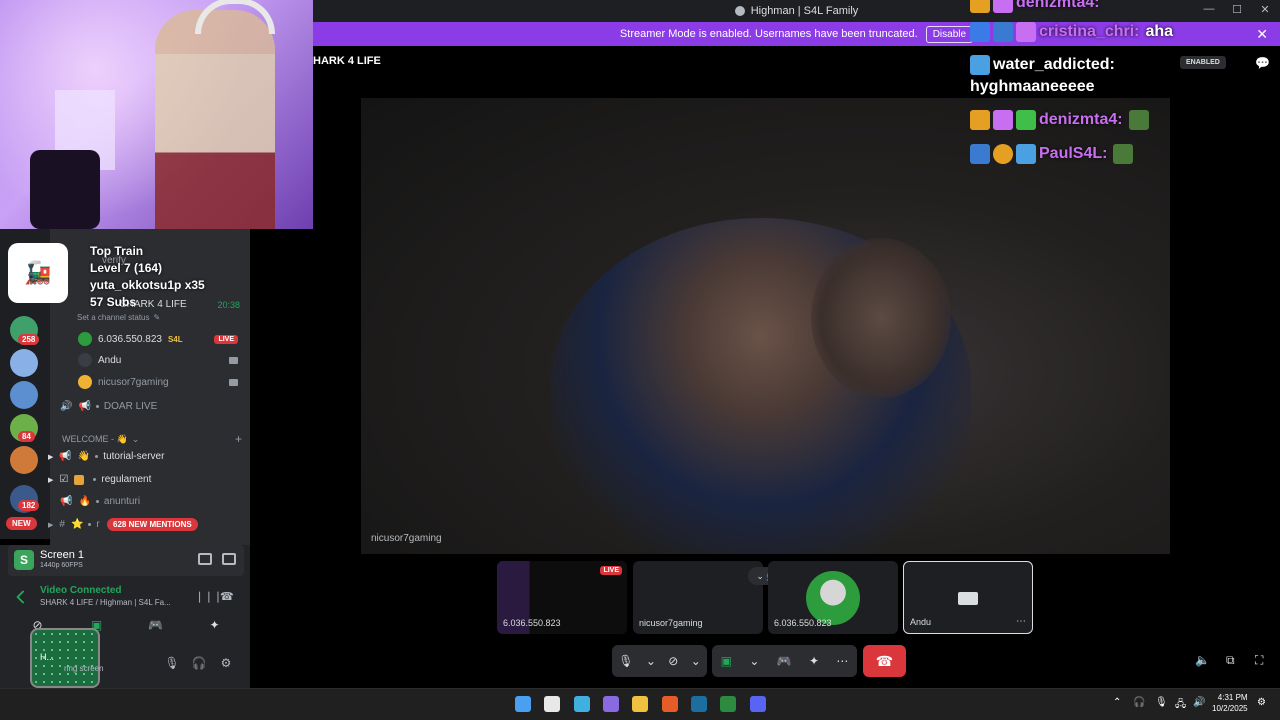 The width and height of the screenshot is (1280, 720). What do you see at coordinates (726, 661) in the screenshot?
I see `screen-share-icon: ▣` at bounding box center [726, 661].